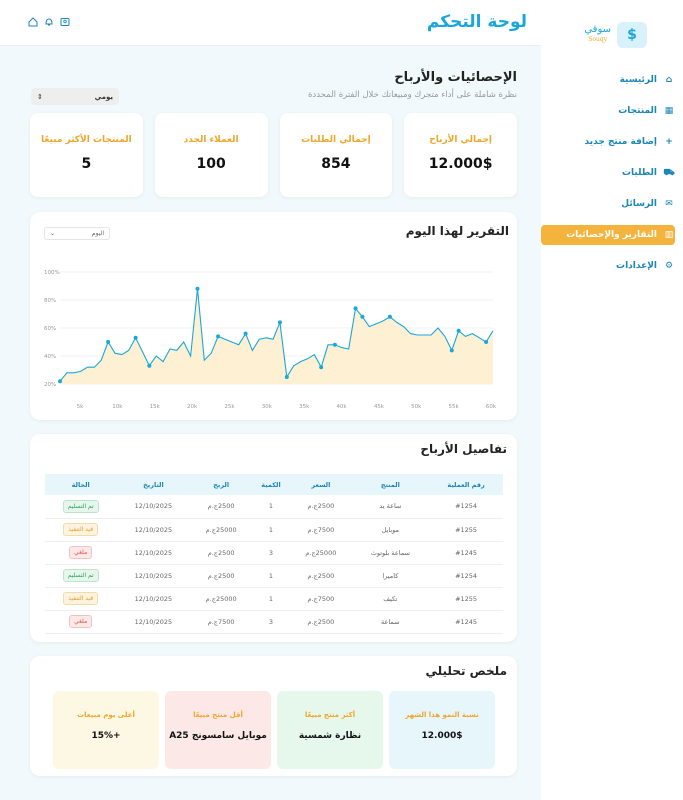 The image size is (683, 800). What do you see at coordinates (608, 235) in the screenshot?
I see `sidebar-item-5: ▥ التقارير والإحصائيات` at bounding box center [608, 235].